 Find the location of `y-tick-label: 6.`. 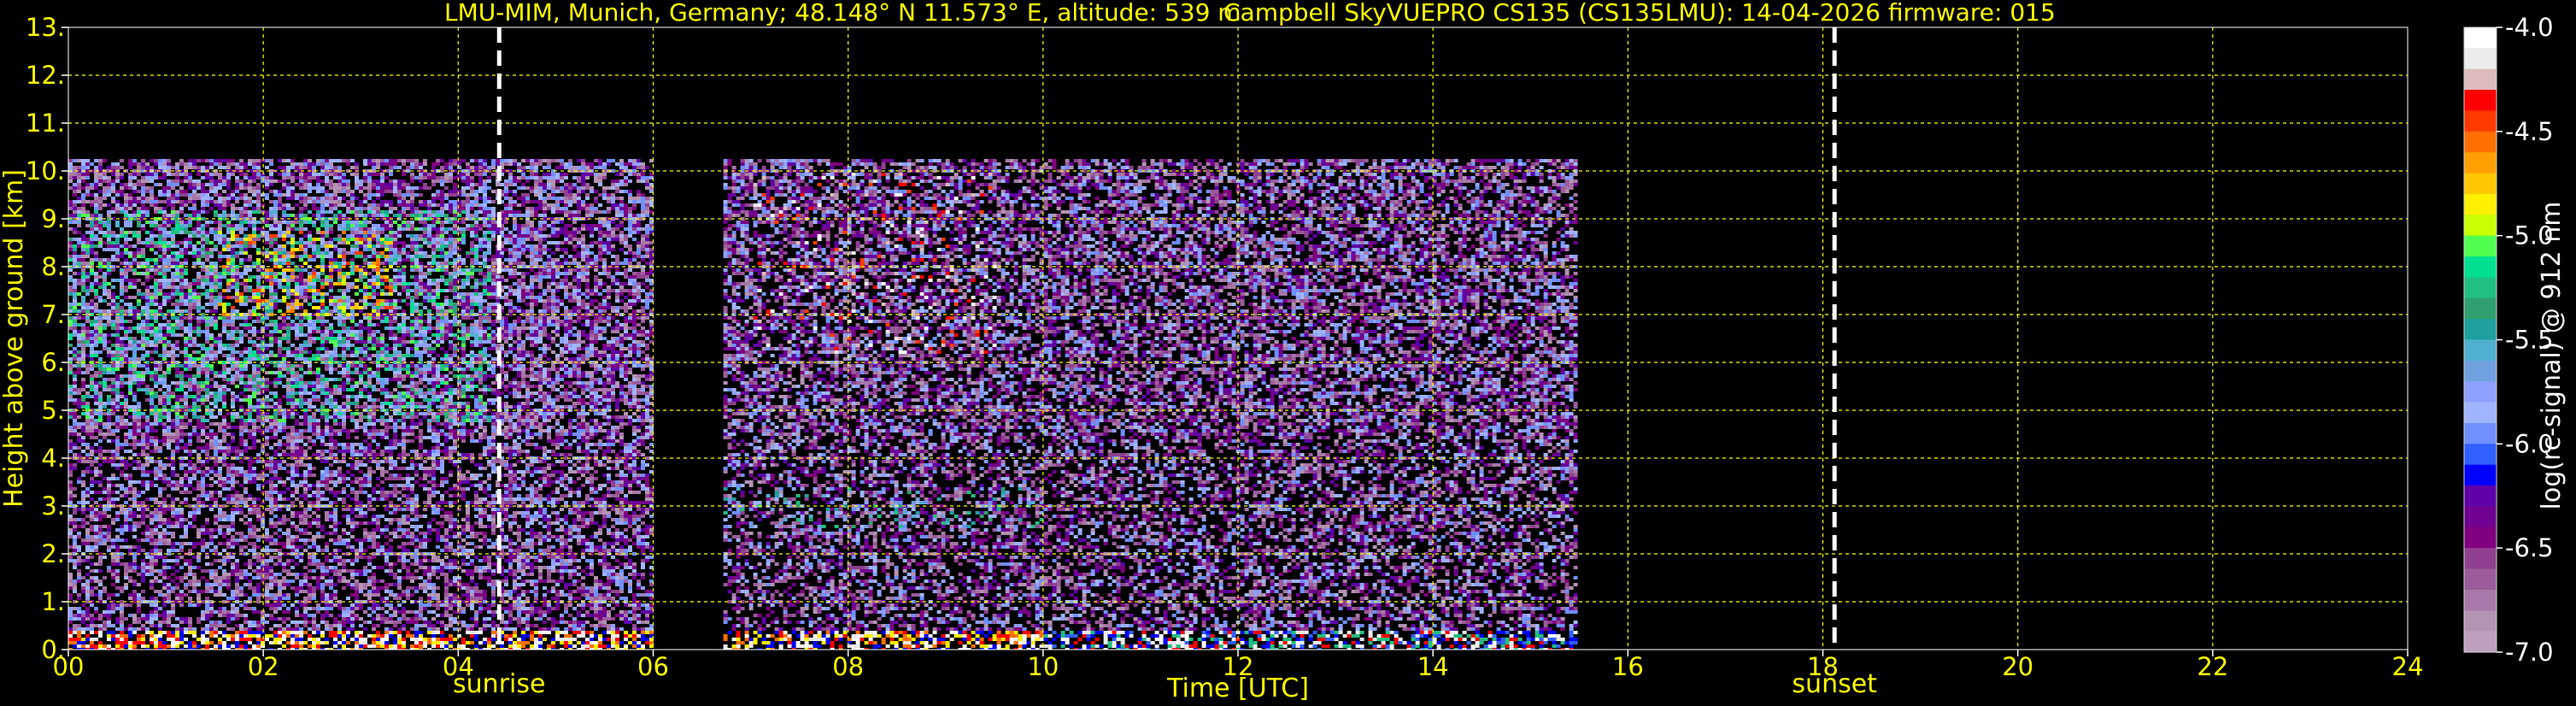

y-tick-label: 6. is located at coordinates (53, 362).